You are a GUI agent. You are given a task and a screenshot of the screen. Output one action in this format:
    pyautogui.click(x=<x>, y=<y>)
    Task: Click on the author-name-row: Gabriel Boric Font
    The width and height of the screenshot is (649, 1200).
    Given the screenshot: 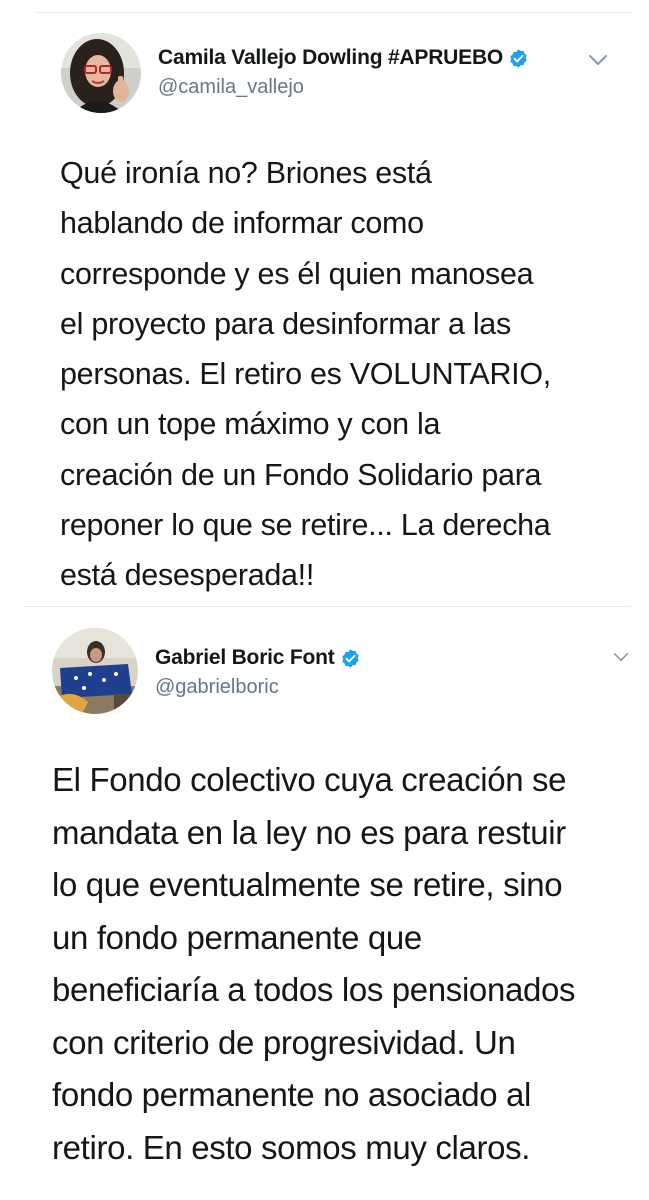 What is the action you would take?
    pyautogui.click(x=258, y=658)
    